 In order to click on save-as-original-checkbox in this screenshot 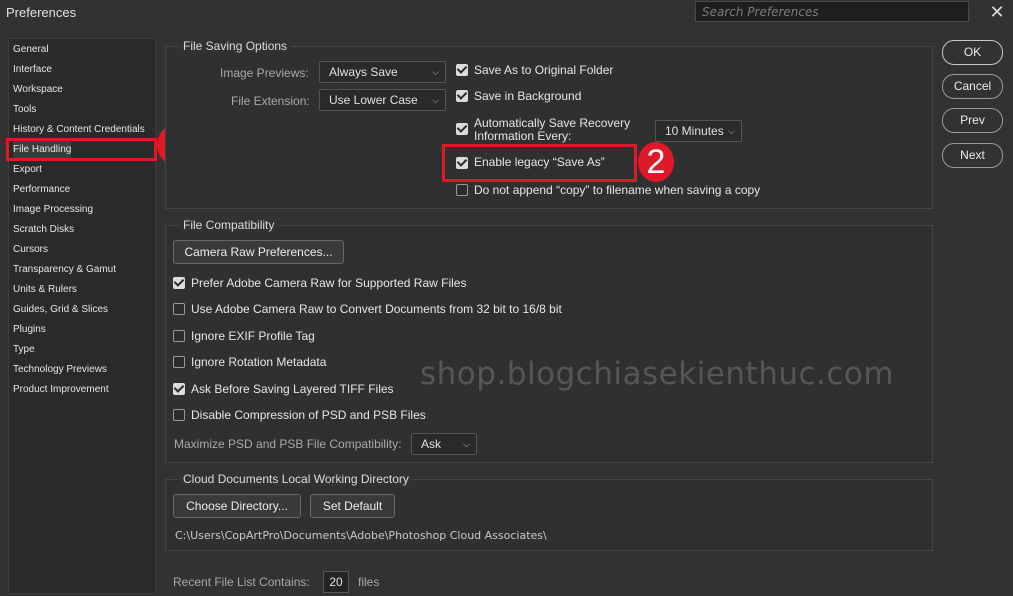, I will do `click(462, 70)`.